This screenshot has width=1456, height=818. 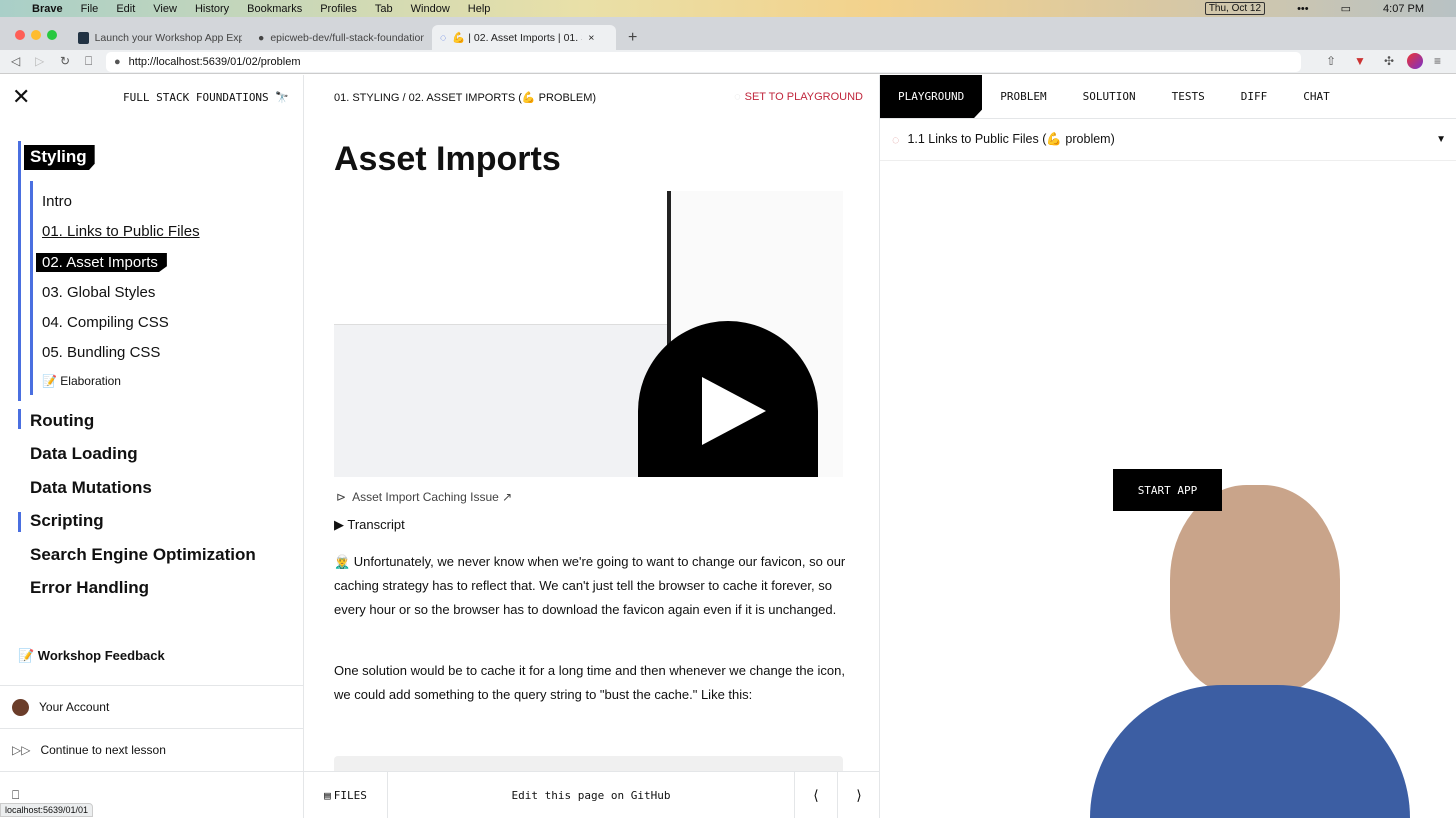 What do you see at coordinates (65, 61) in the screenshot?
I see `reload-icon: ↻` at bounding box center [65, 61].